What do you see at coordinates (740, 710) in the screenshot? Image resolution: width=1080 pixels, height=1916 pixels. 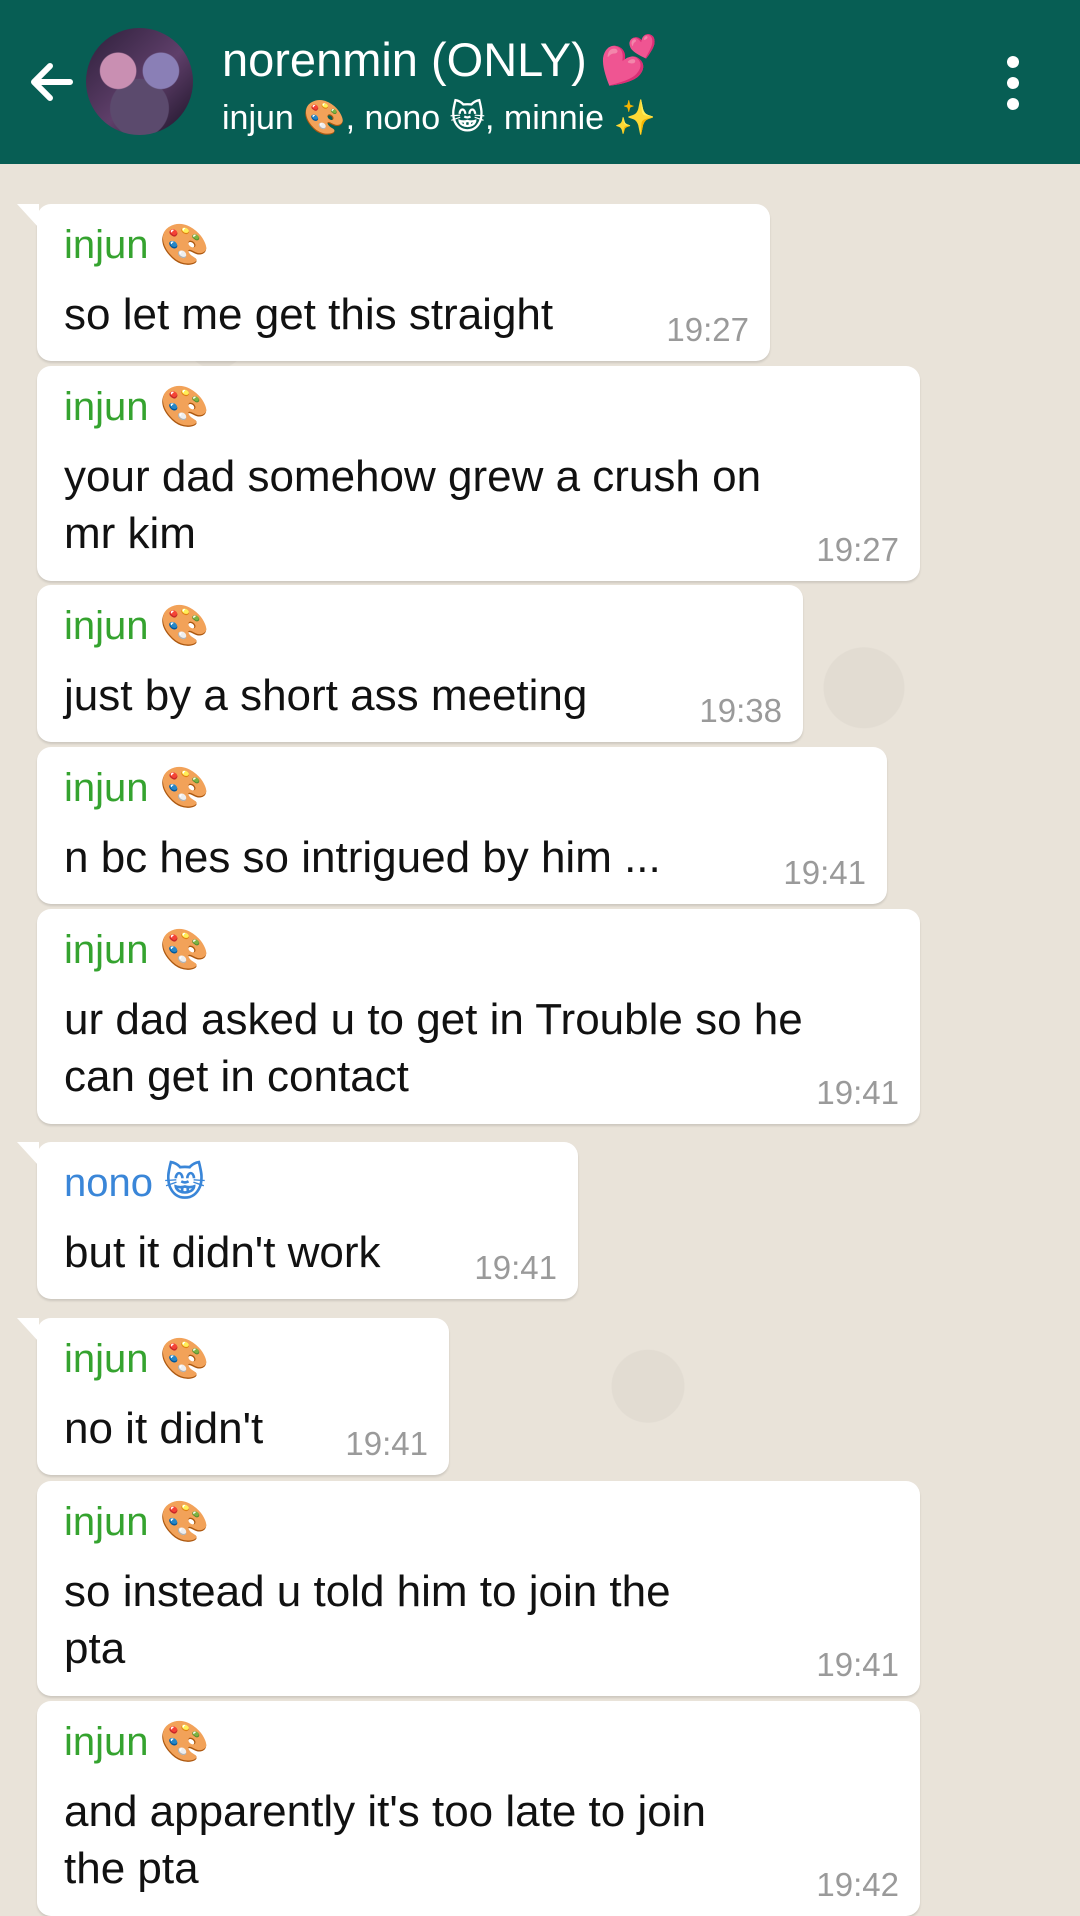 I see `message-time: 19:38` at bounding box center [740, 710].